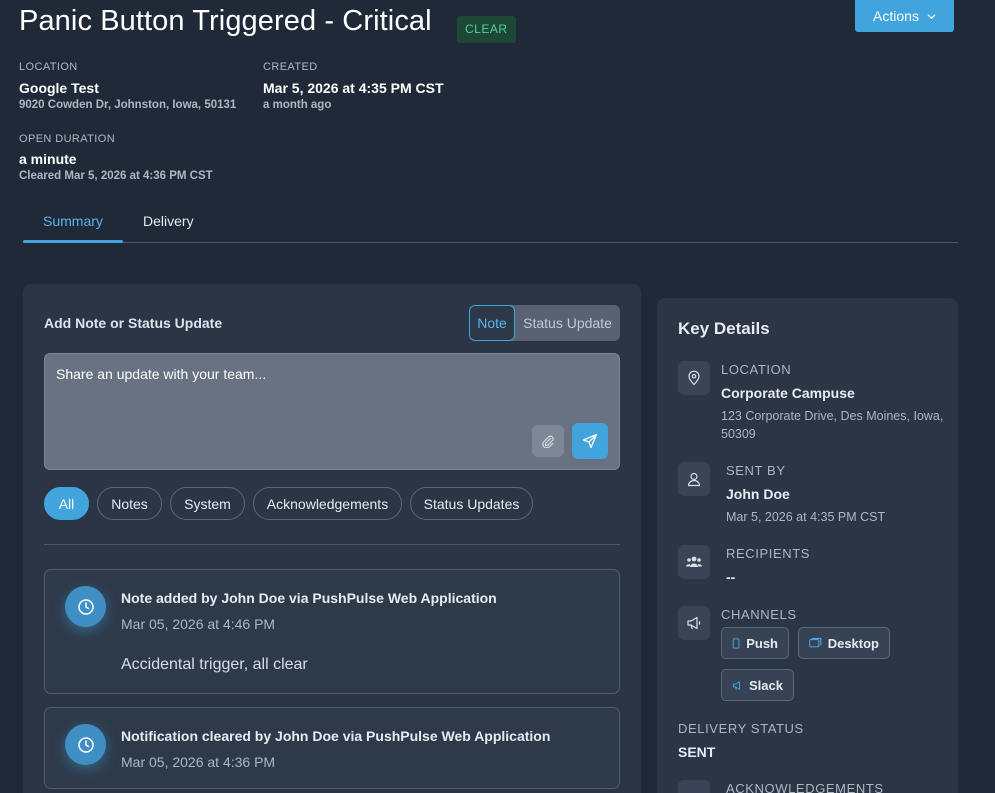  What do you see at coordinates (490, 242) in the screenshot?
I see `tabs-divider` at bounding box center [490, 242].